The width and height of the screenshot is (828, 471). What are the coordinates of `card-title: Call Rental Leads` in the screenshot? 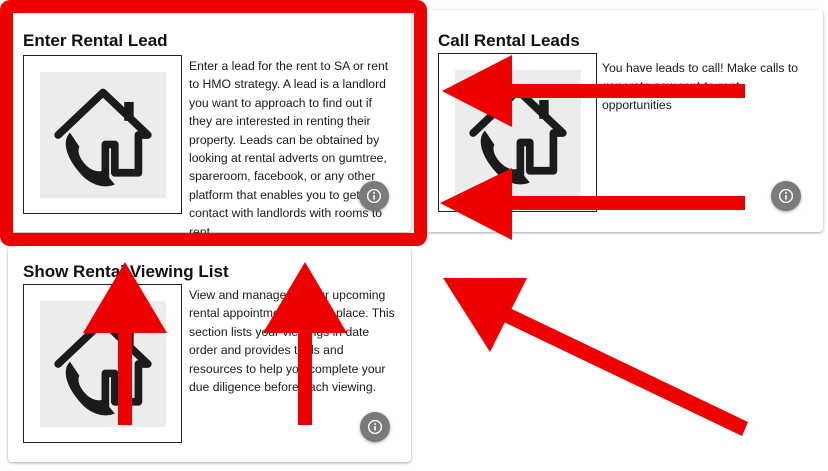 It's located at (509, 40).